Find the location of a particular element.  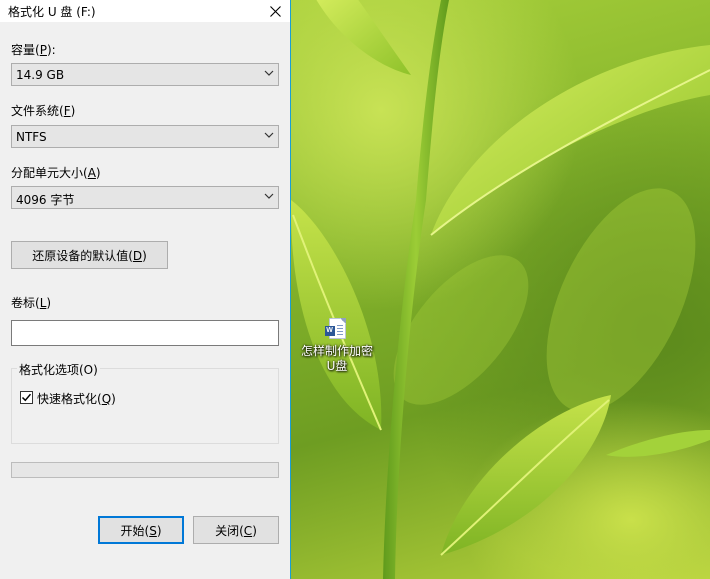

quick-format-checkbox is located at coordinates (26, 397).